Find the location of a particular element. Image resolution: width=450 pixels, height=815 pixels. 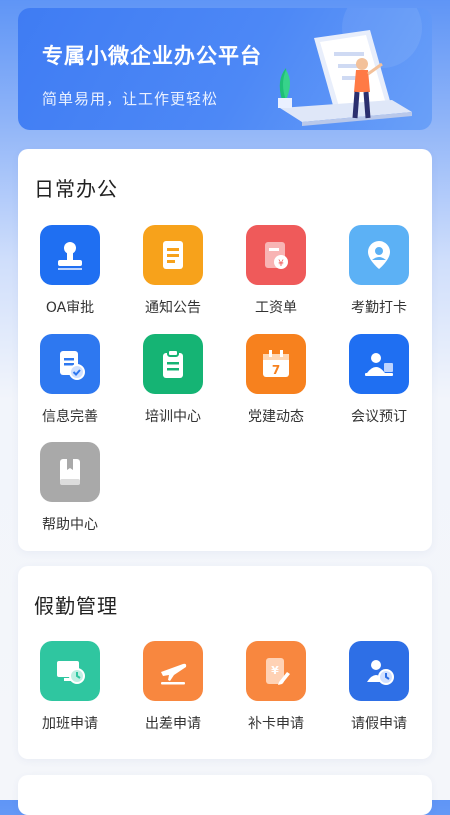

calendar-icon: 7 is located at coordinates (276, 364).